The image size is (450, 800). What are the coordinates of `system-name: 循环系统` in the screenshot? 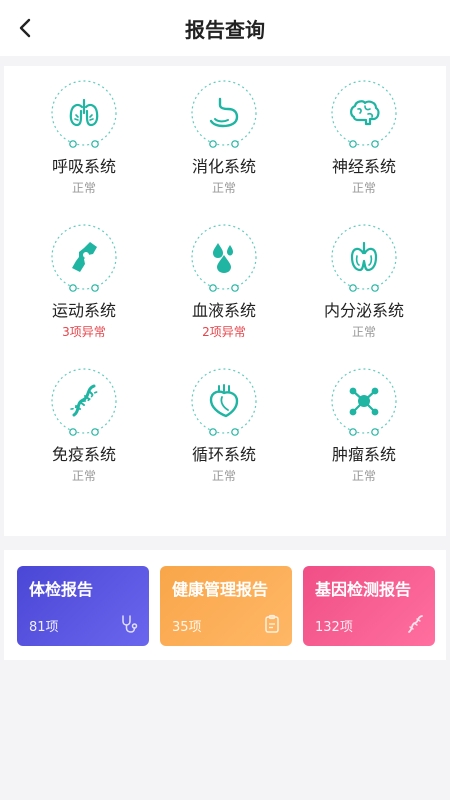 It's located at (223, 454).